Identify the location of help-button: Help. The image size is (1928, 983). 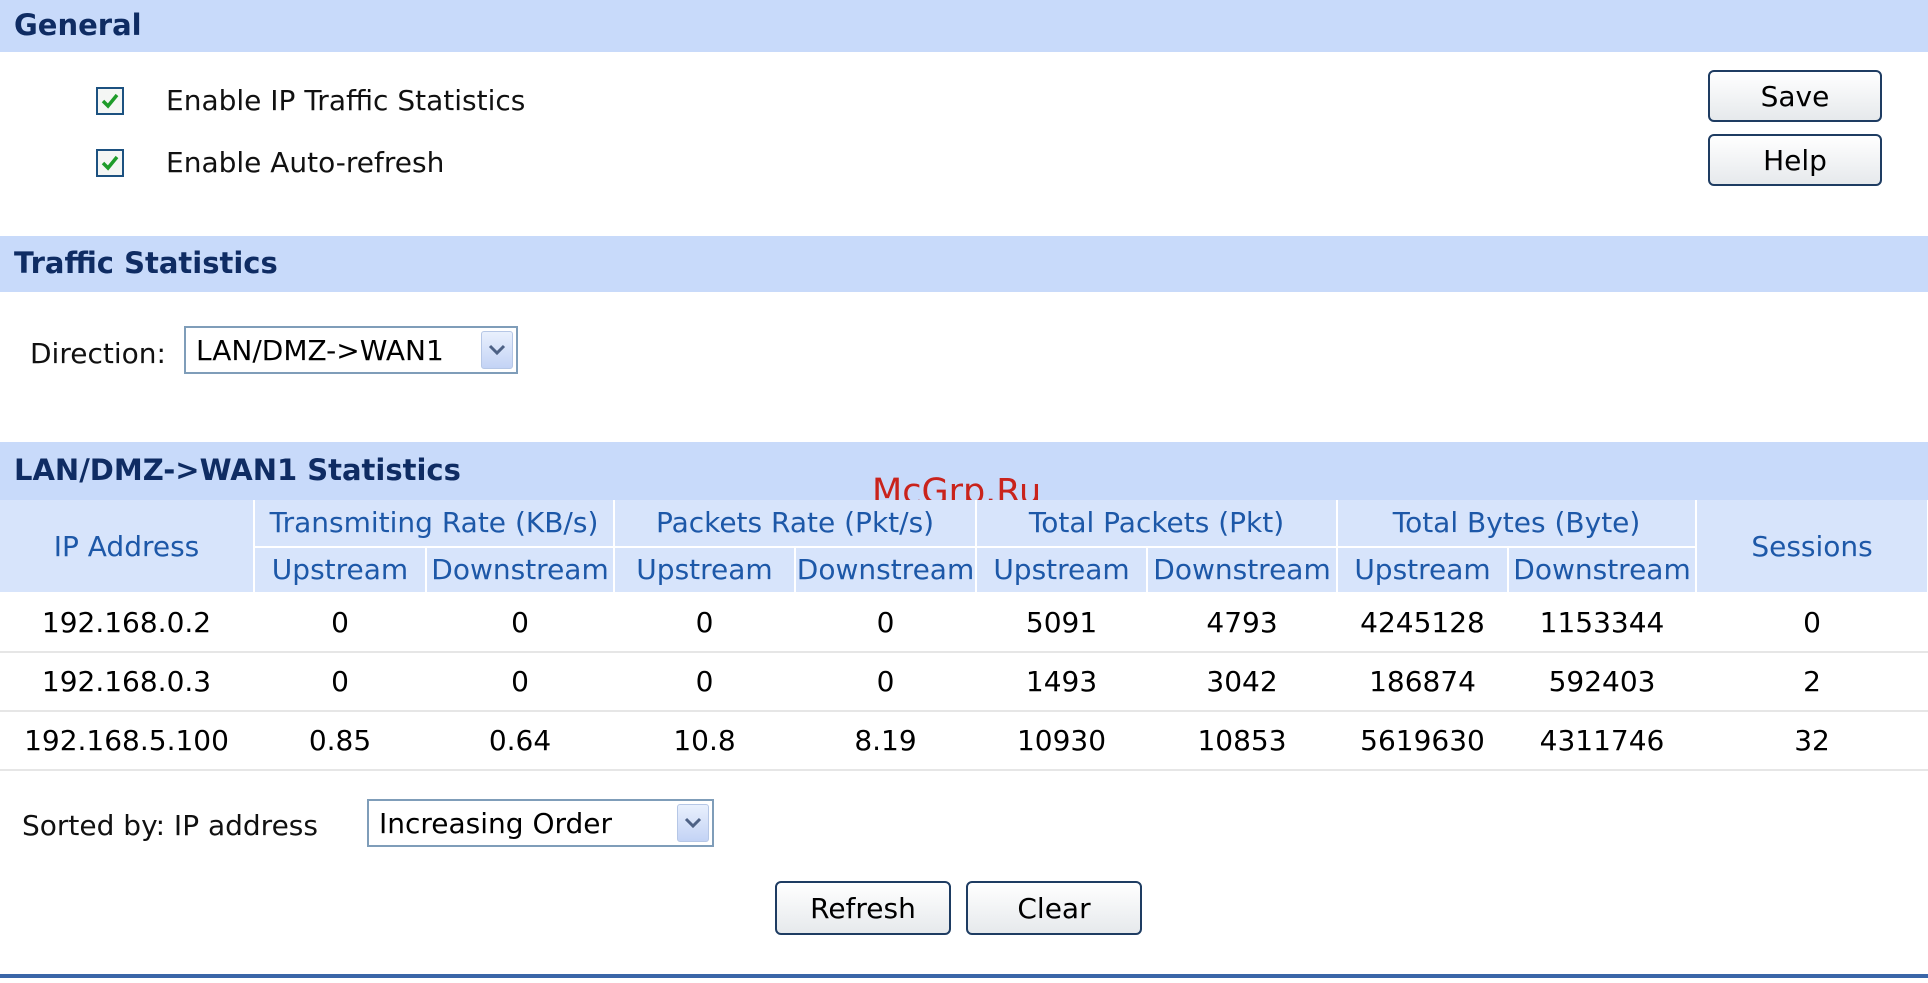
(1795, 160).